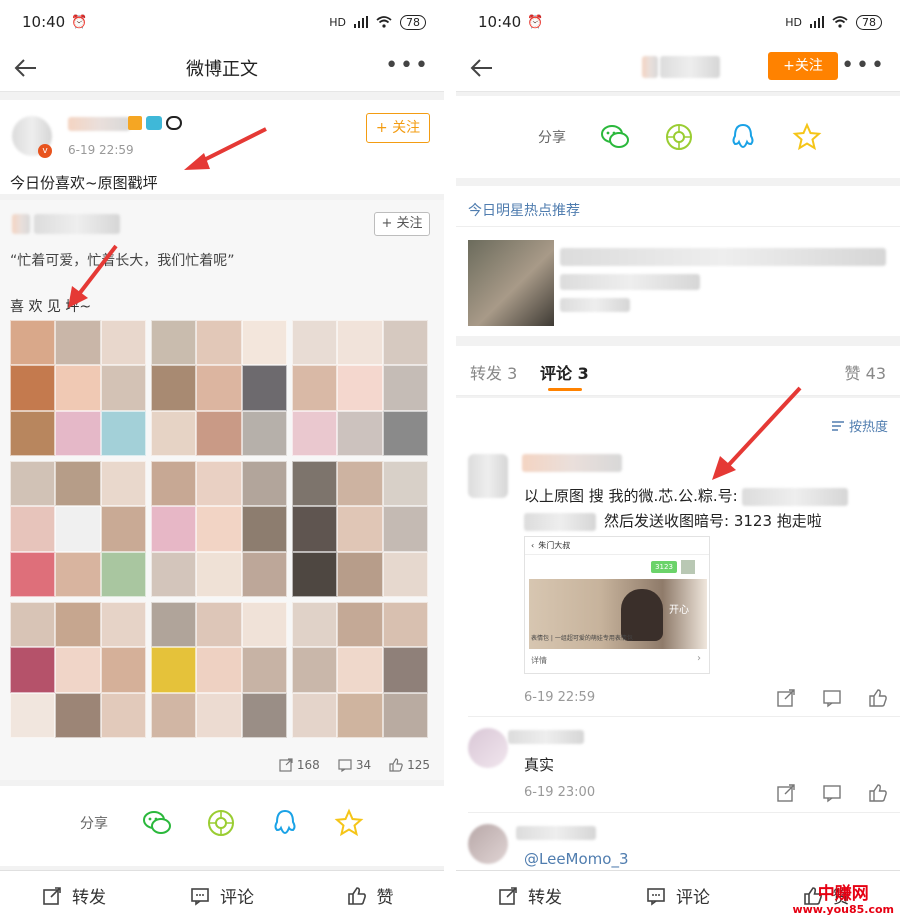 The width and height of the screenshot is (900, 920). I want to click on wifi-icon, so click(384, 22).